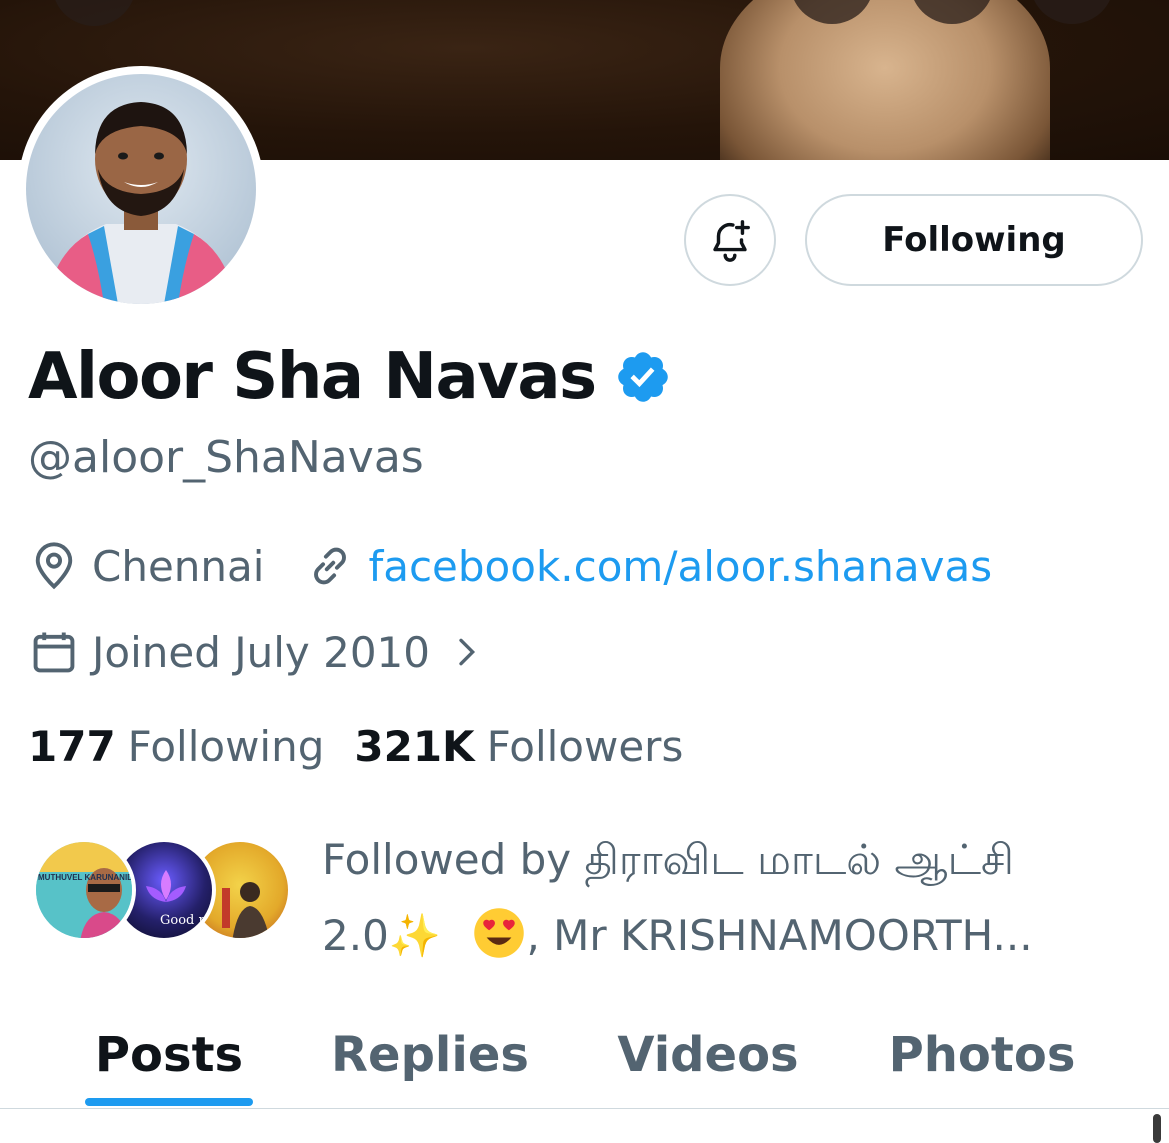 This screenshot has height=1143, width=1169. What do you see at coordinates (499, 933) in the screenshot?
I see `heart-eyes-emoji` at bounding box center [499, 933].